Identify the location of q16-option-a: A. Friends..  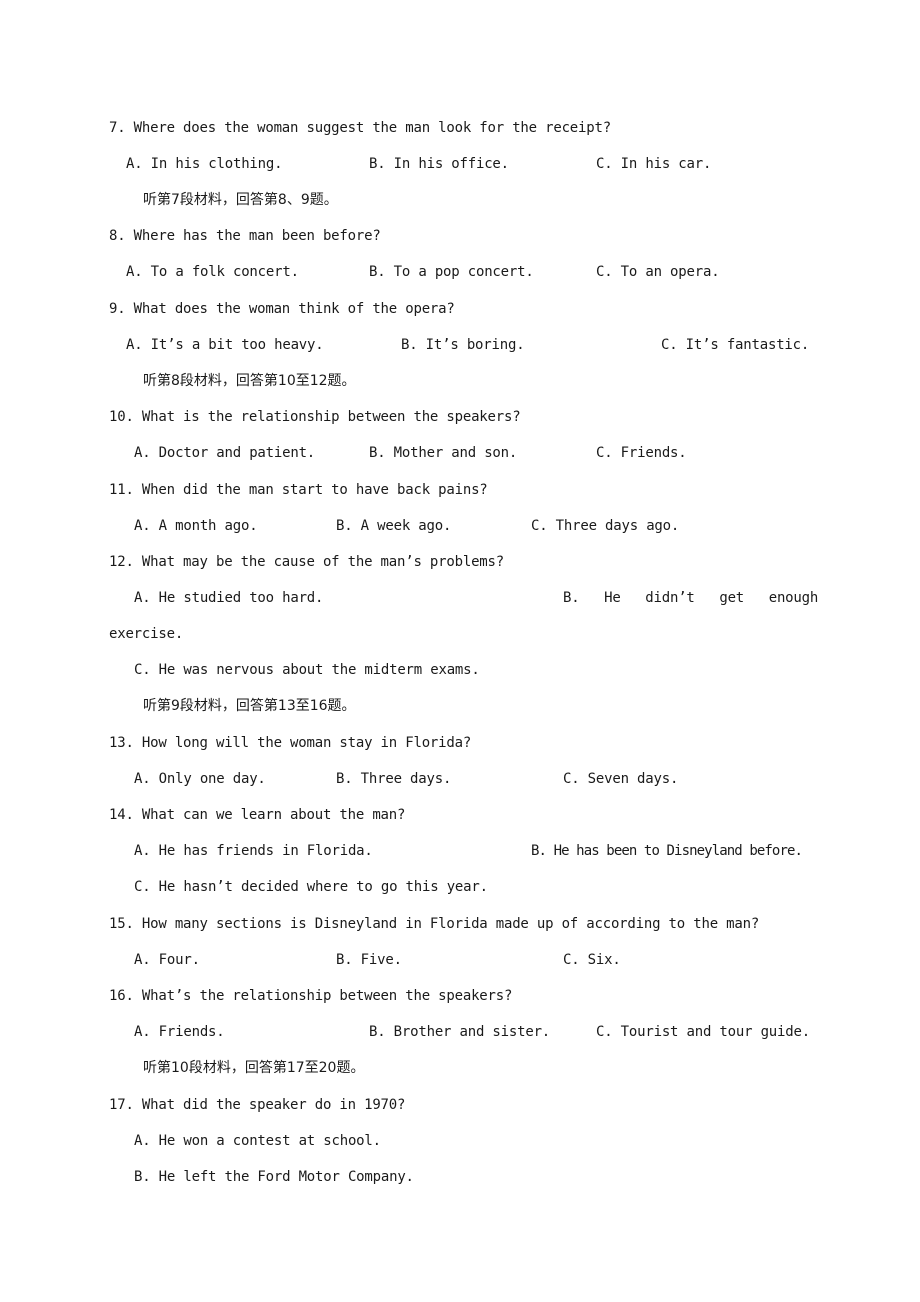
(179, 1032).